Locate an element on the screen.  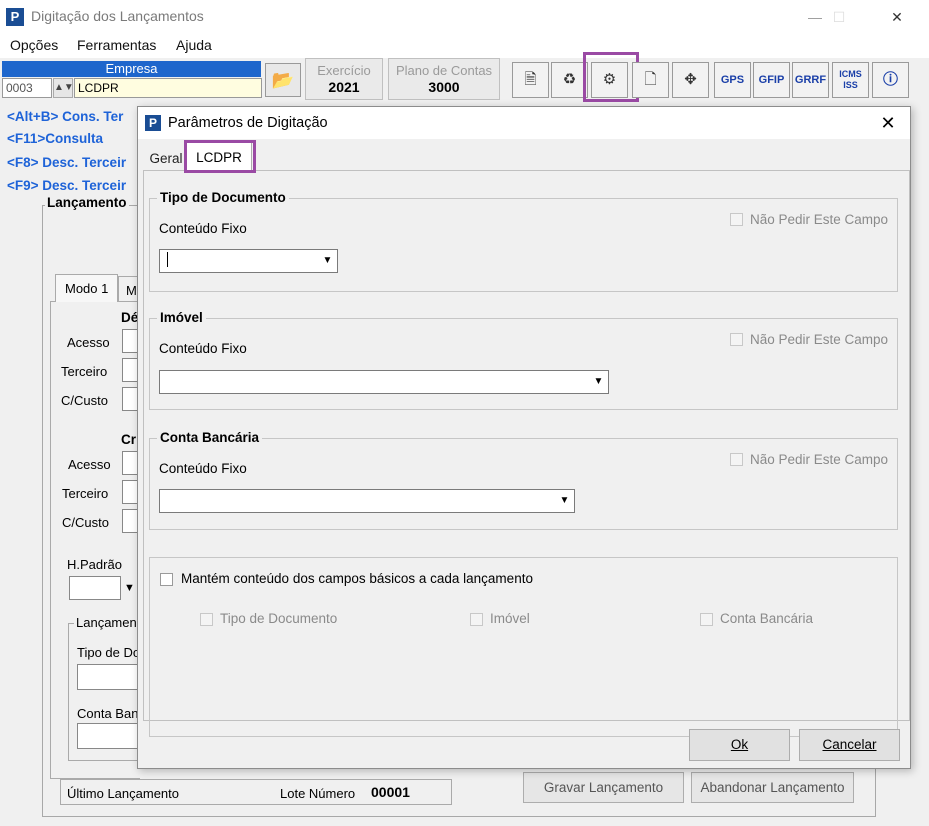
abandonar-lancamento-button: Abandonar Lançamento is located at coordinates (772, 787).